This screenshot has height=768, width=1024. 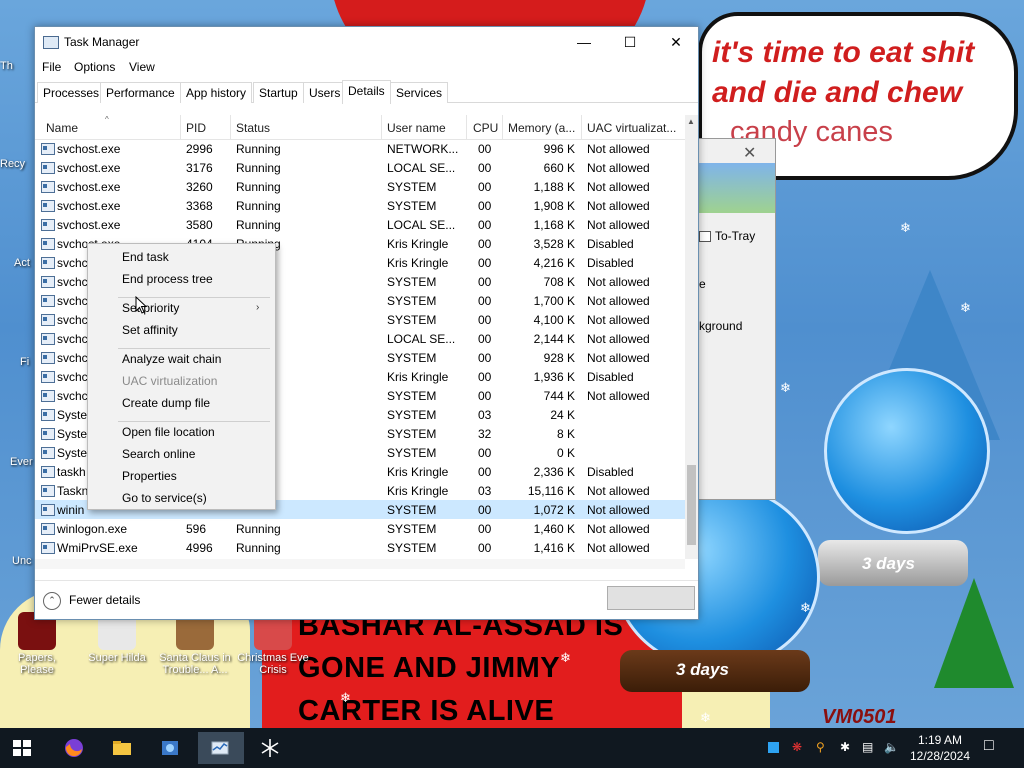 What do you see at coordinates (24, 362) in the screenshot?
I see `desktop-icon-label-cut: Fi` at bounding box center [24, 362].